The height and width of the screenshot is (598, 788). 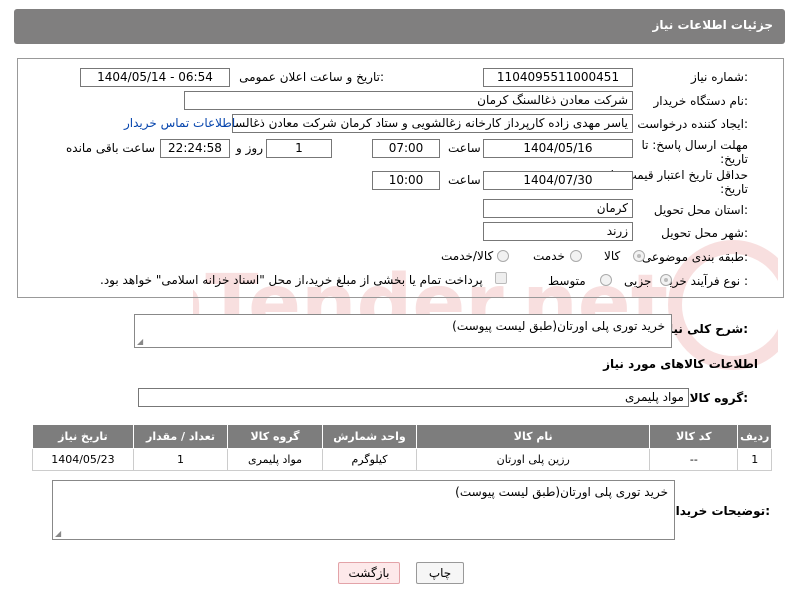 What do you see at coordinates (180, 436) in the screenshot?
I see `col-quantity: تعداد / مقدار` at bounding box center [180, 436].